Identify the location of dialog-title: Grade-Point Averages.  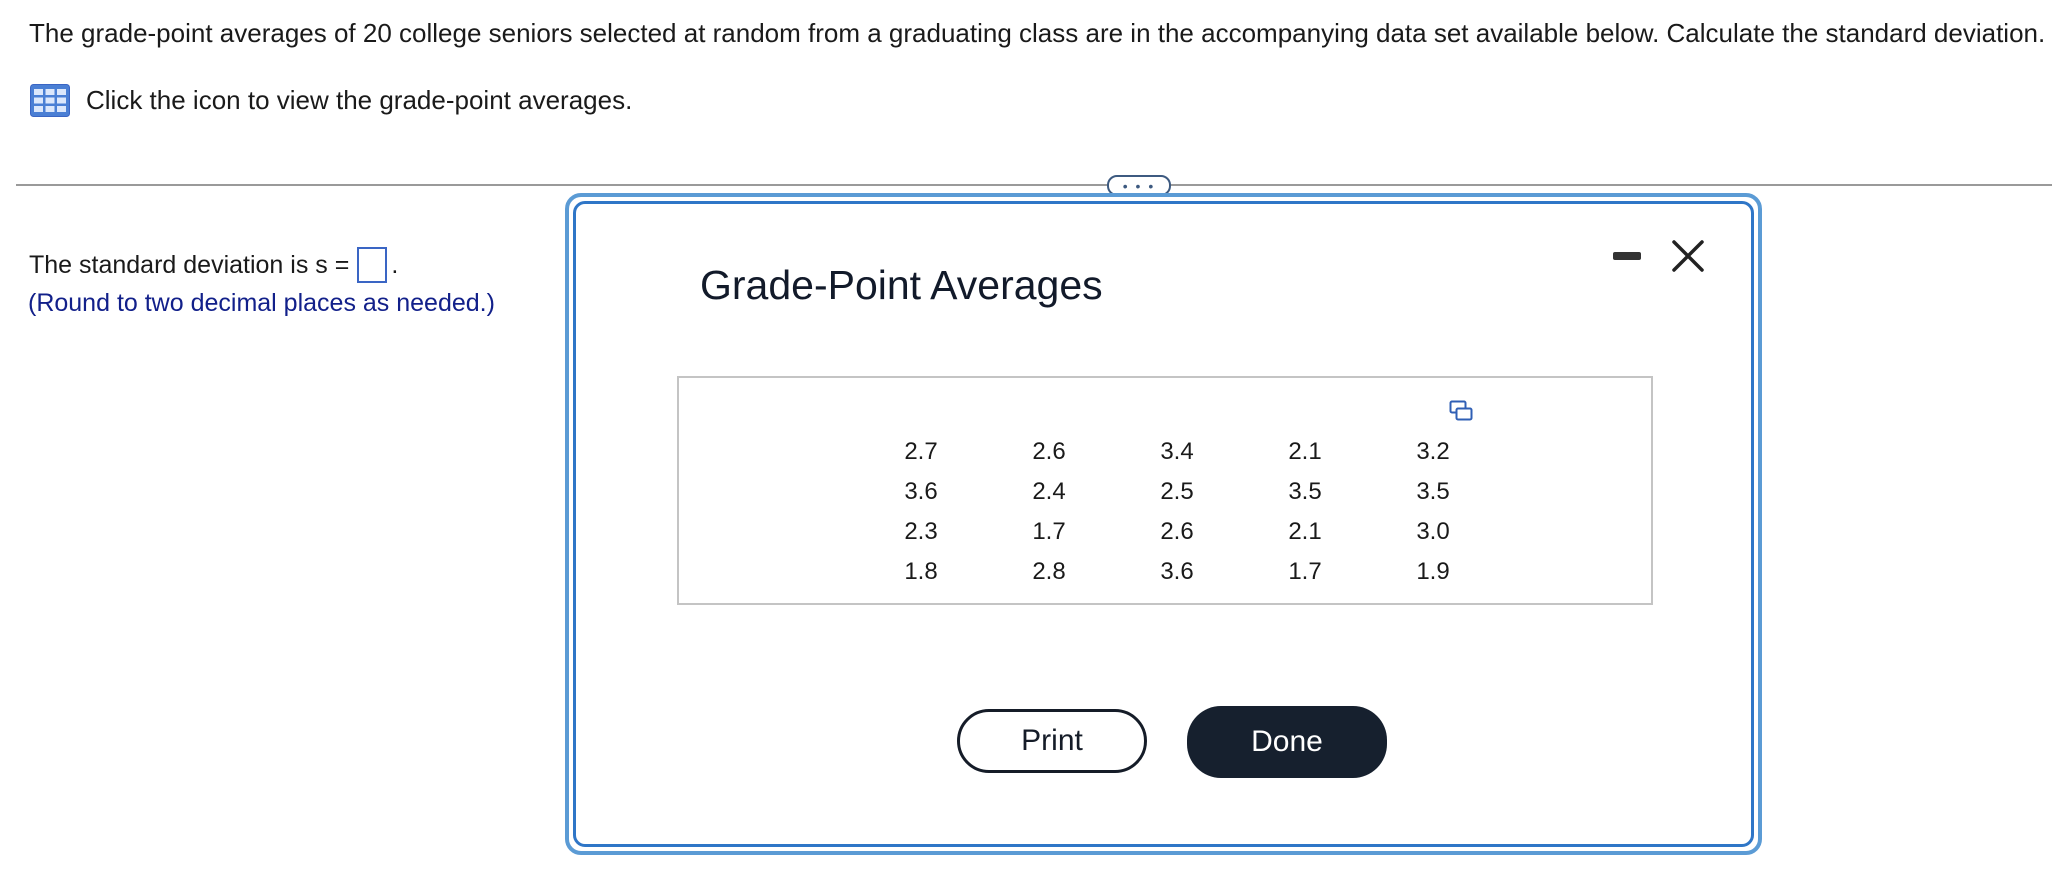
(901, 285).